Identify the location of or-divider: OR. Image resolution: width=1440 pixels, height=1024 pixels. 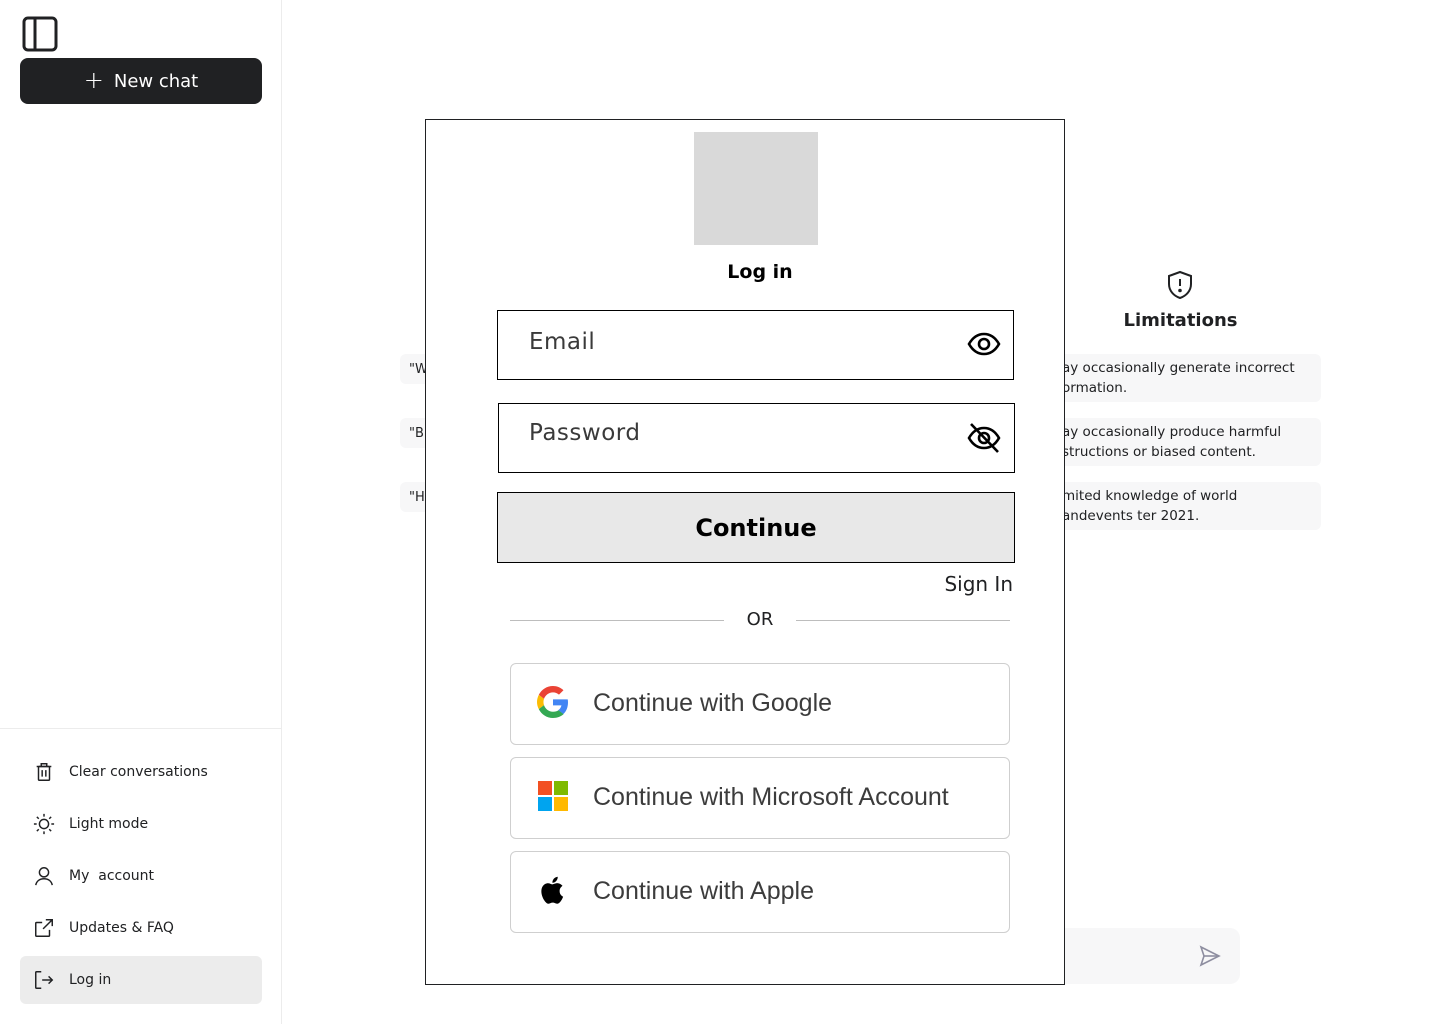
(760, 620).